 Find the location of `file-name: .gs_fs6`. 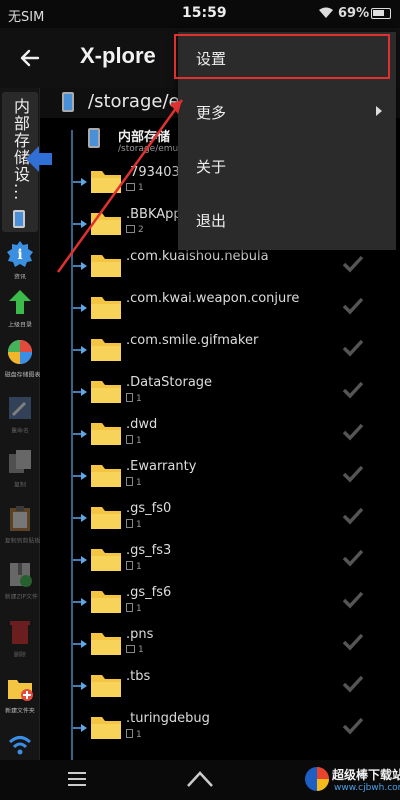

file-name: .gs_fs6 is located at coordinates (149, 592).